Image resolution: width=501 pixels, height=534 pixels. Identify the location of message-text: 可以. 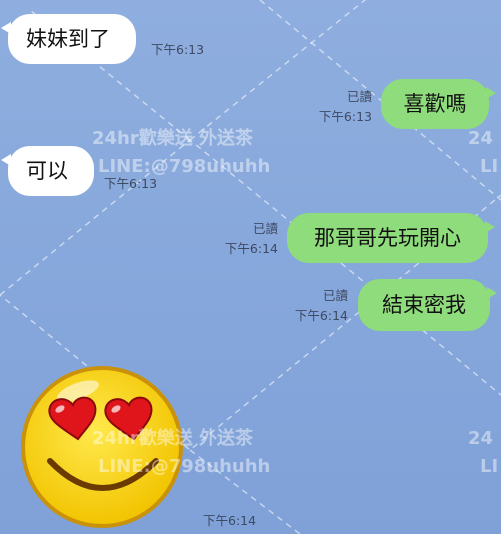
(47, 170).